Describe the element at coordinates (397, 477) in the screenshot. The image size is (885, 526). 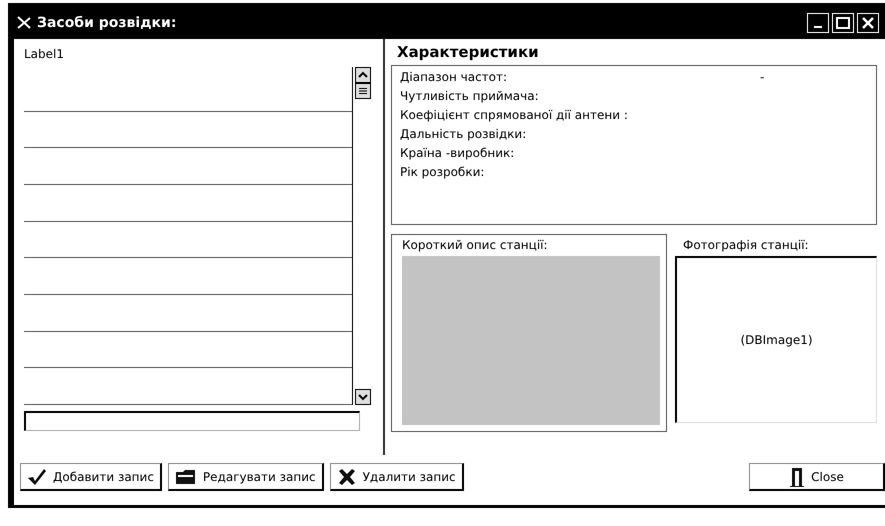
I see `delete-button: Удалити запис` at that location.